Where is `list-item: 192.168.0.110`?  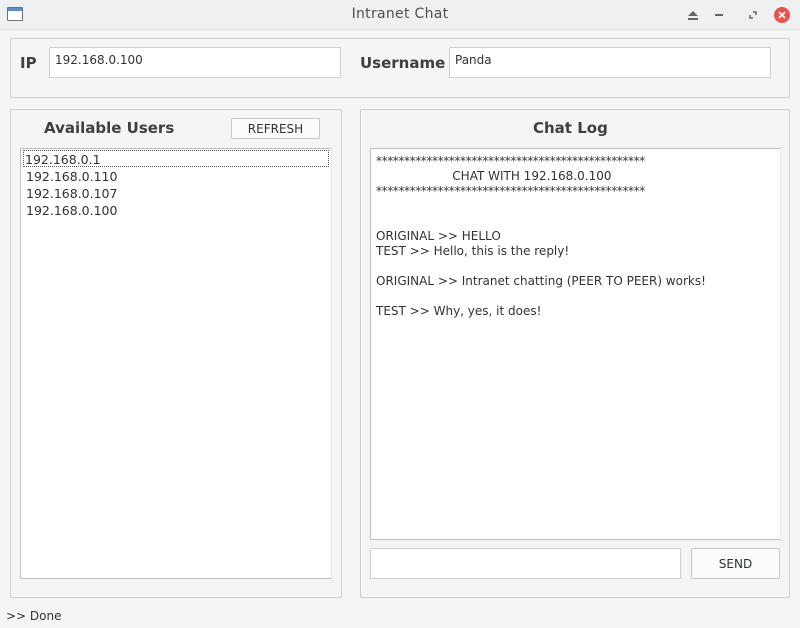 list-item: 192.168.0.110 is located at coordinates (176, 175).